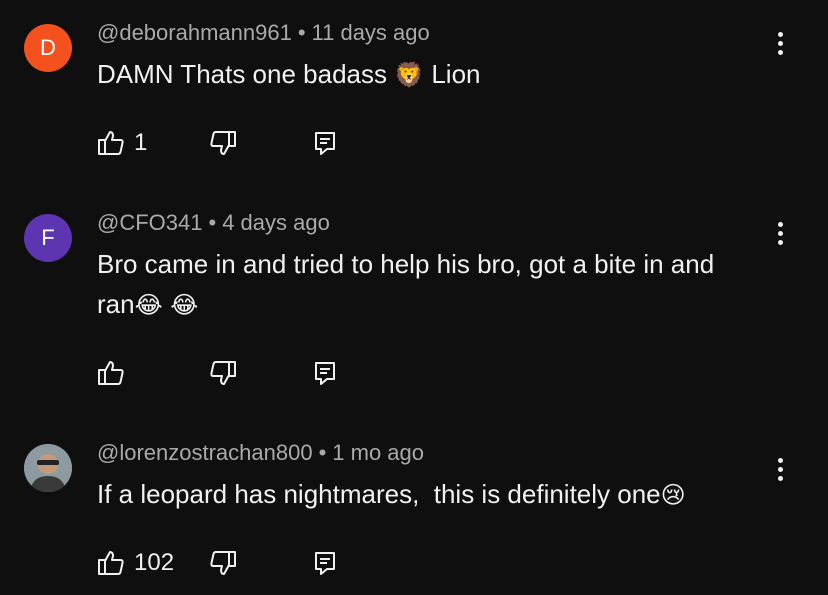  What do you see at coordinates (154, 562) in the screenshot?
I see `like-count: 102` at bounding box center [154, 562].